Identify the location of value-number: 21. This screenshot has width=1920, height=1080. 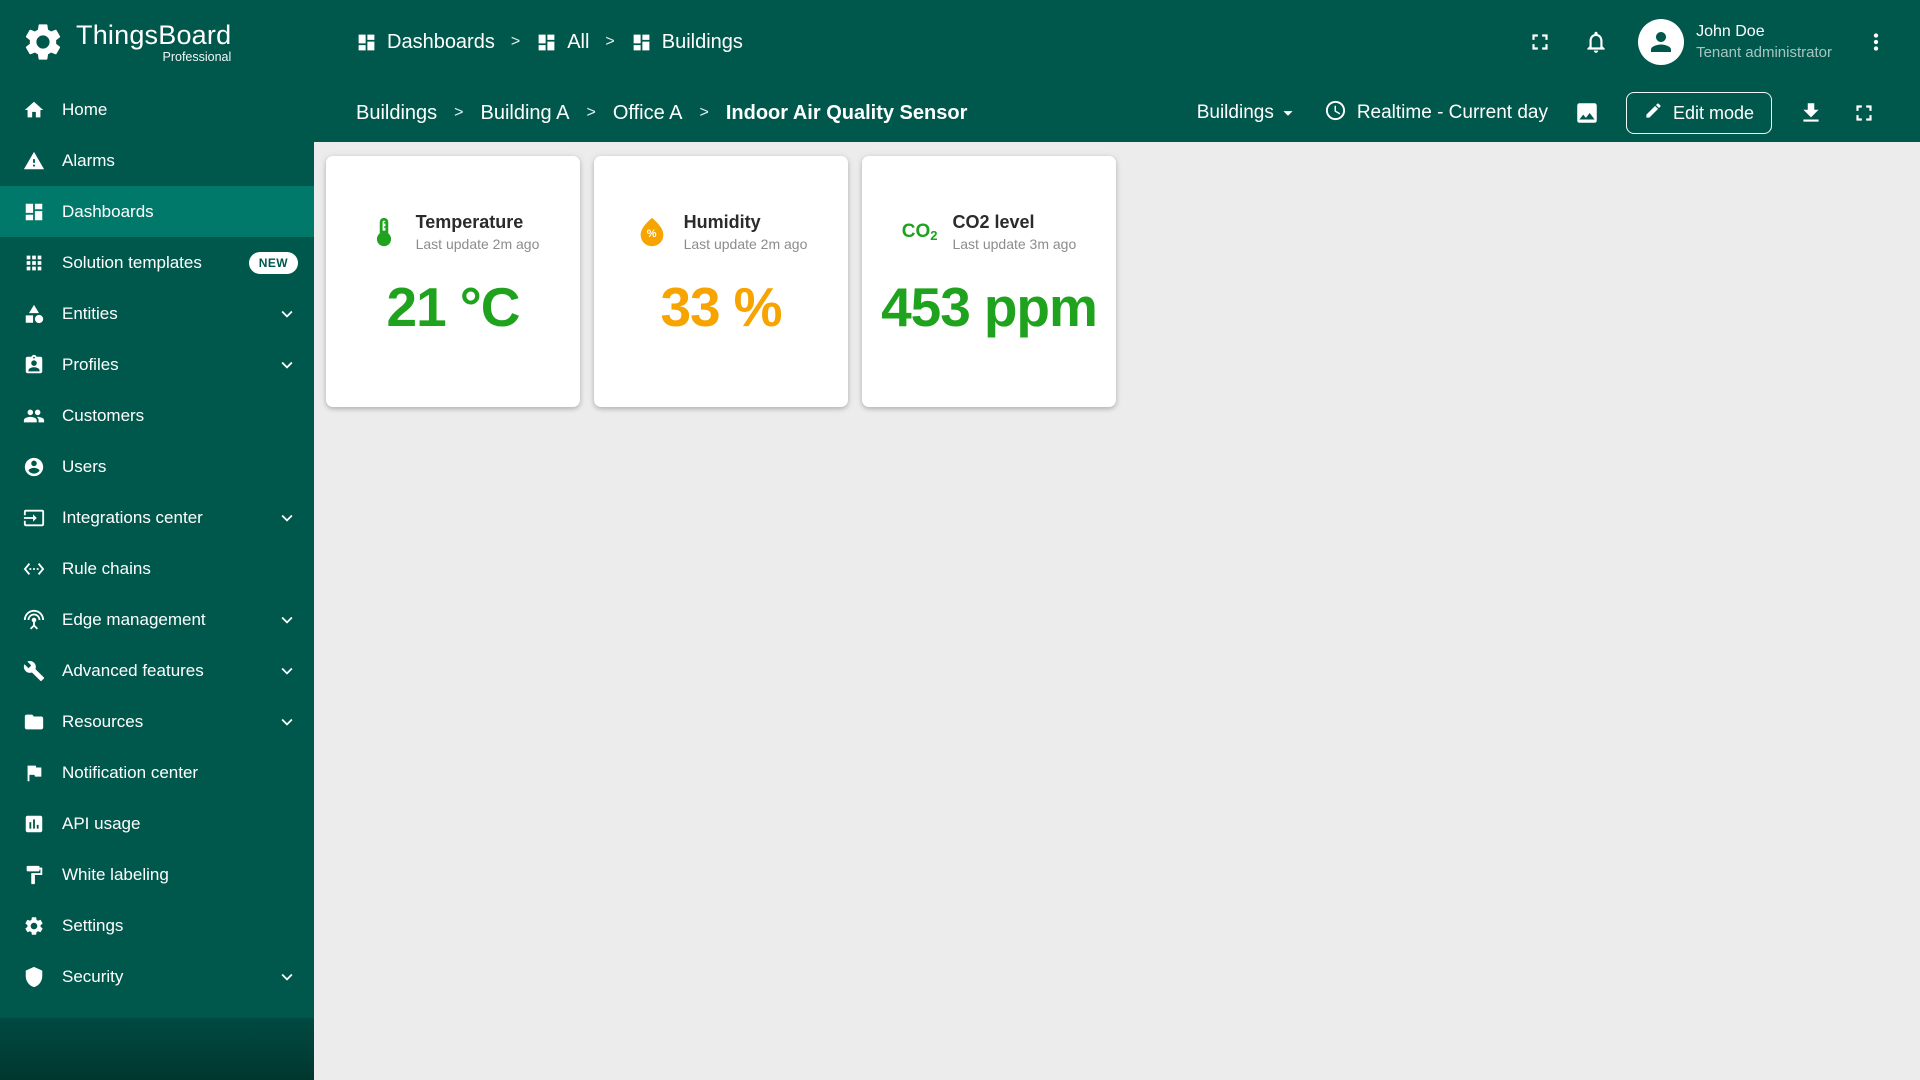
(416, 307).